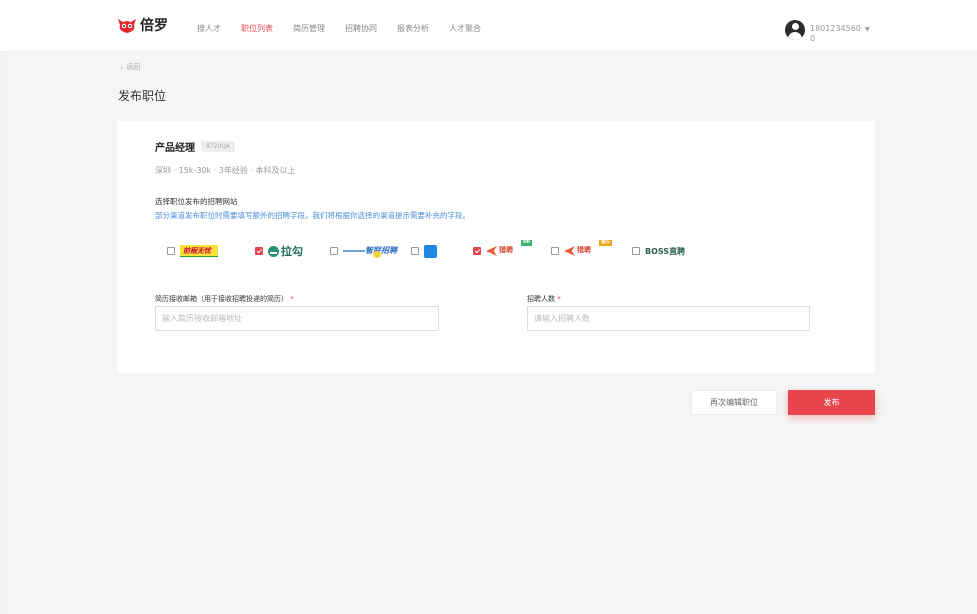  Describe the element at coordinates (668, 318) in the screenshot. I see `hiring-count-input` at that location.